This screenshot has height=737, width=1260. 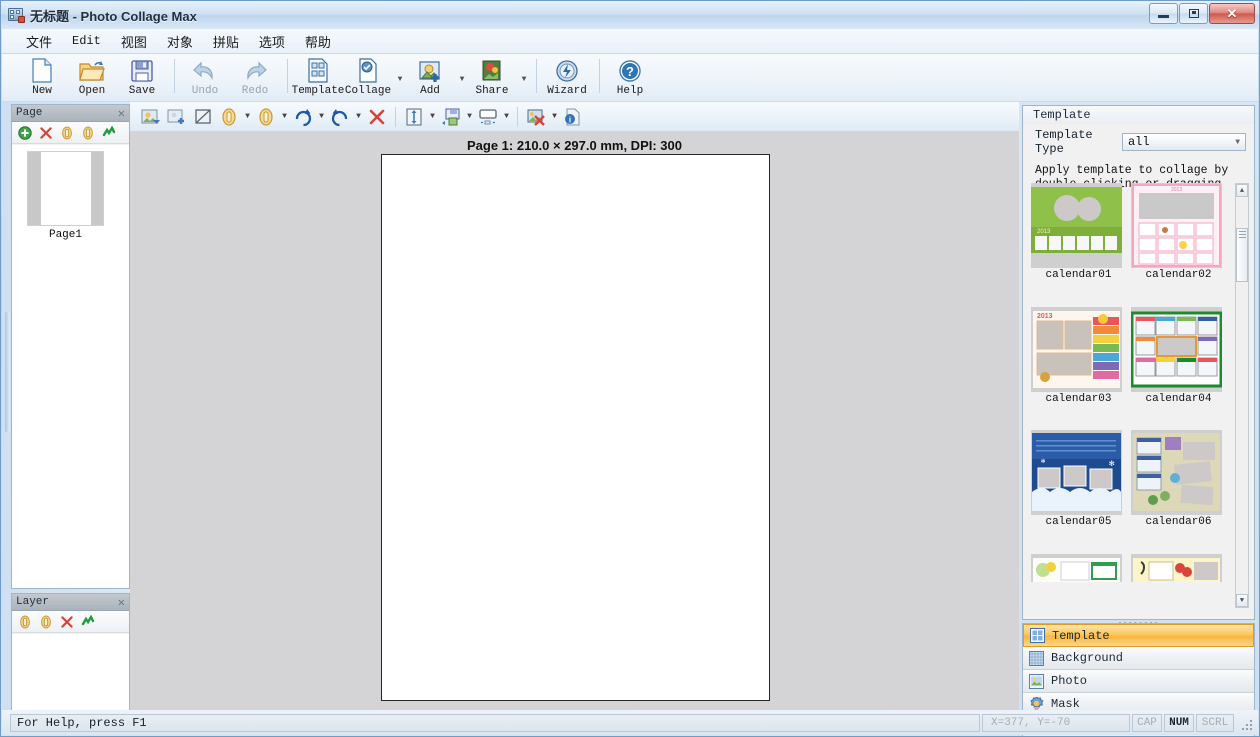 I want to click on toolbar-help-button: ? Help, so click(x=630, y=77).